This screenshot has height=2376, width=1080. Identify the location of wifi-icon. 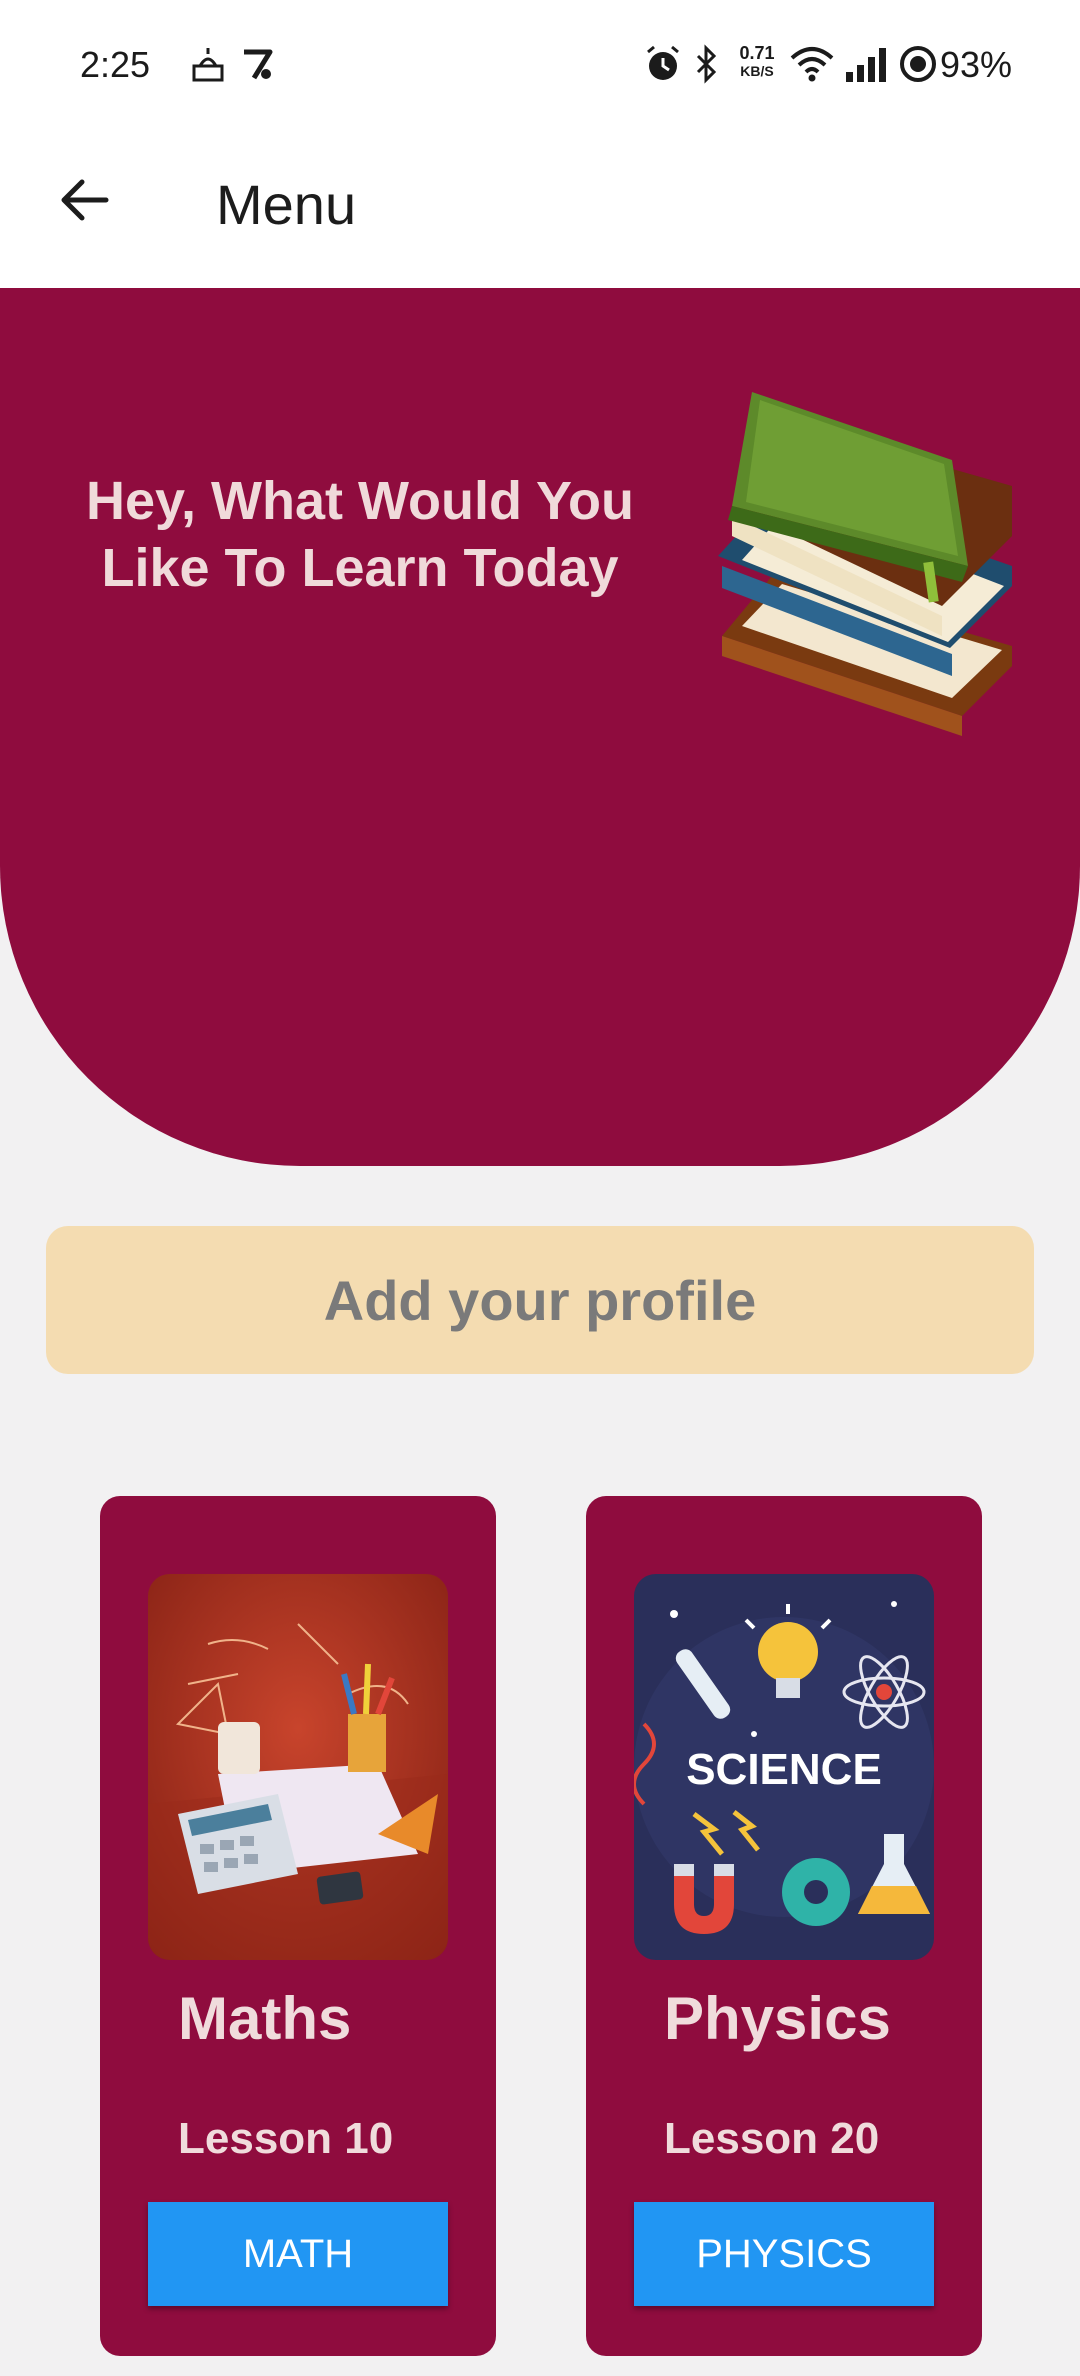
(812, 64).